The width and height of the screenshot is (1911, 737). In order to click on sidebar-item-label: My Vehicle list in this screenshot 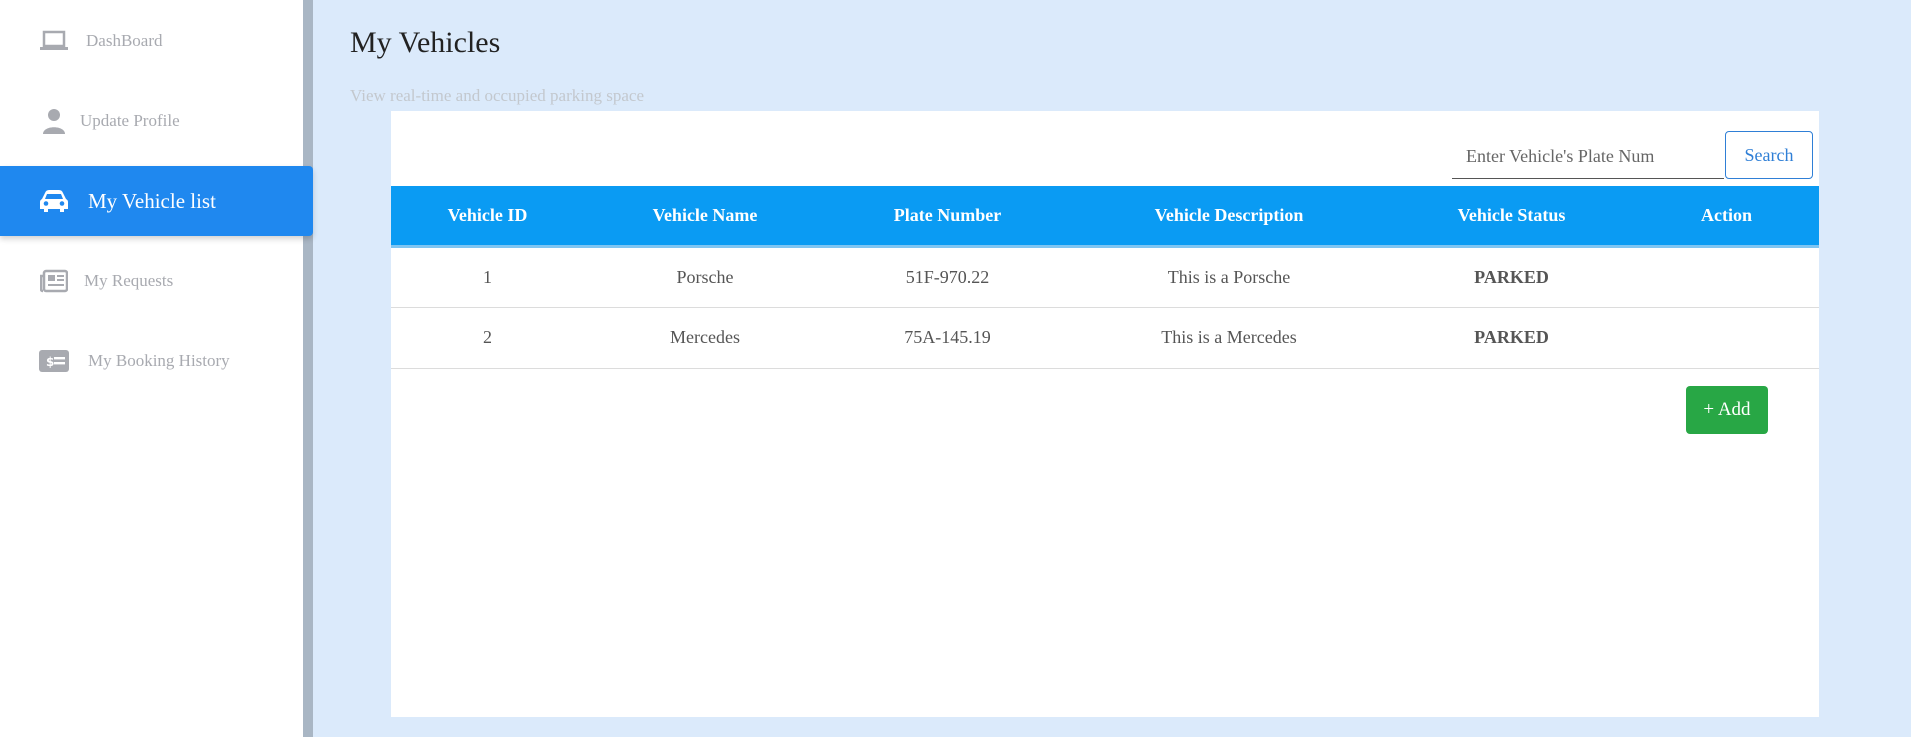, I will do `click(152, 200)`.